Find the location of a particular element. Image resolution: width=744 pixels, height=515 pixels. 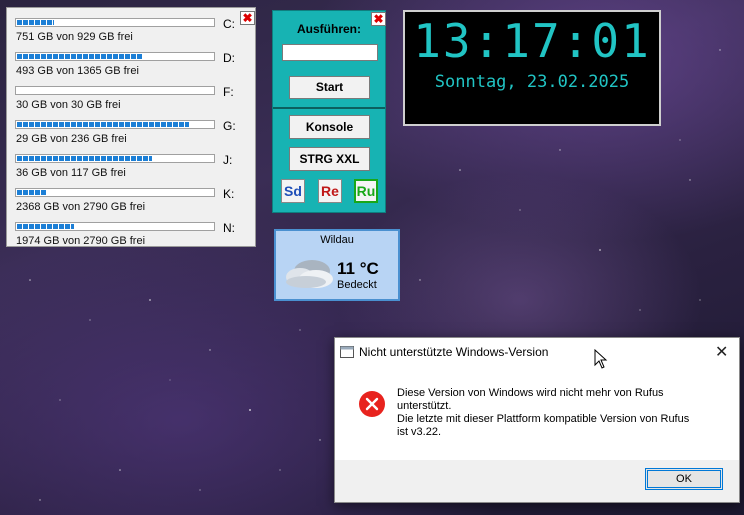

drive-letter: C: is located at coordinates (229, 24).